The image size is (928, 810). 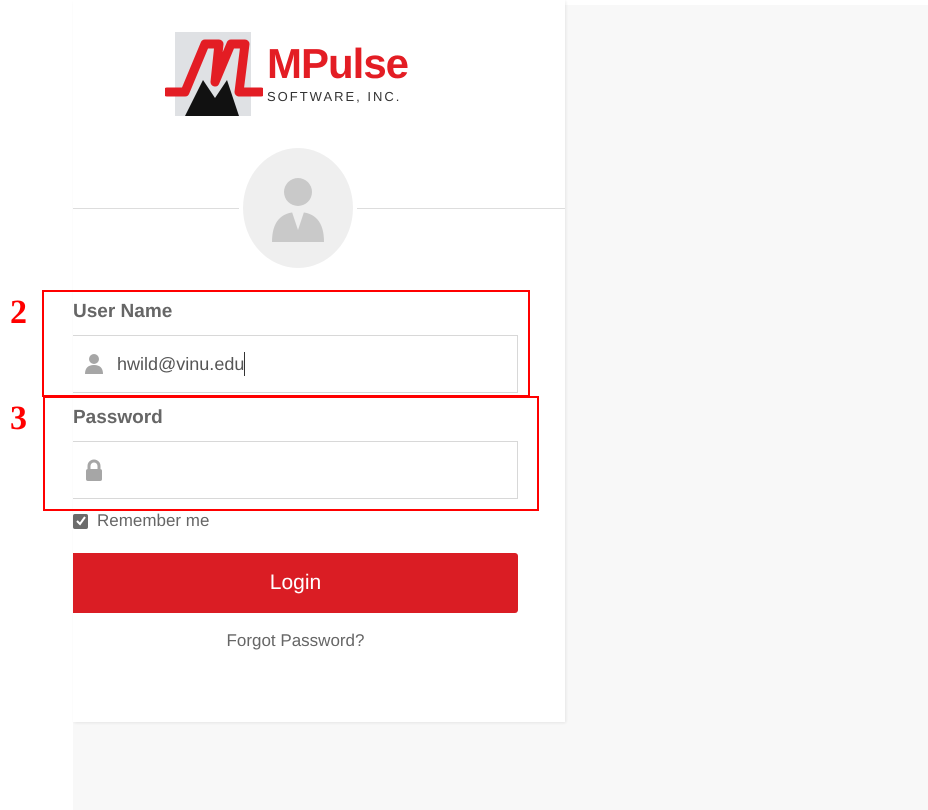 What do you see at coordinates (118, 418) in the screenshot?
I see `field-label: Password` at bounding box center [118, 418].